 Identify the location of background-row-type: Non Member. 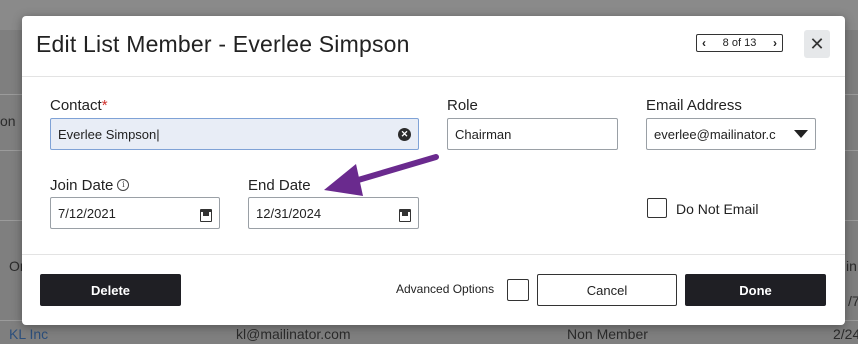
(607, 334).